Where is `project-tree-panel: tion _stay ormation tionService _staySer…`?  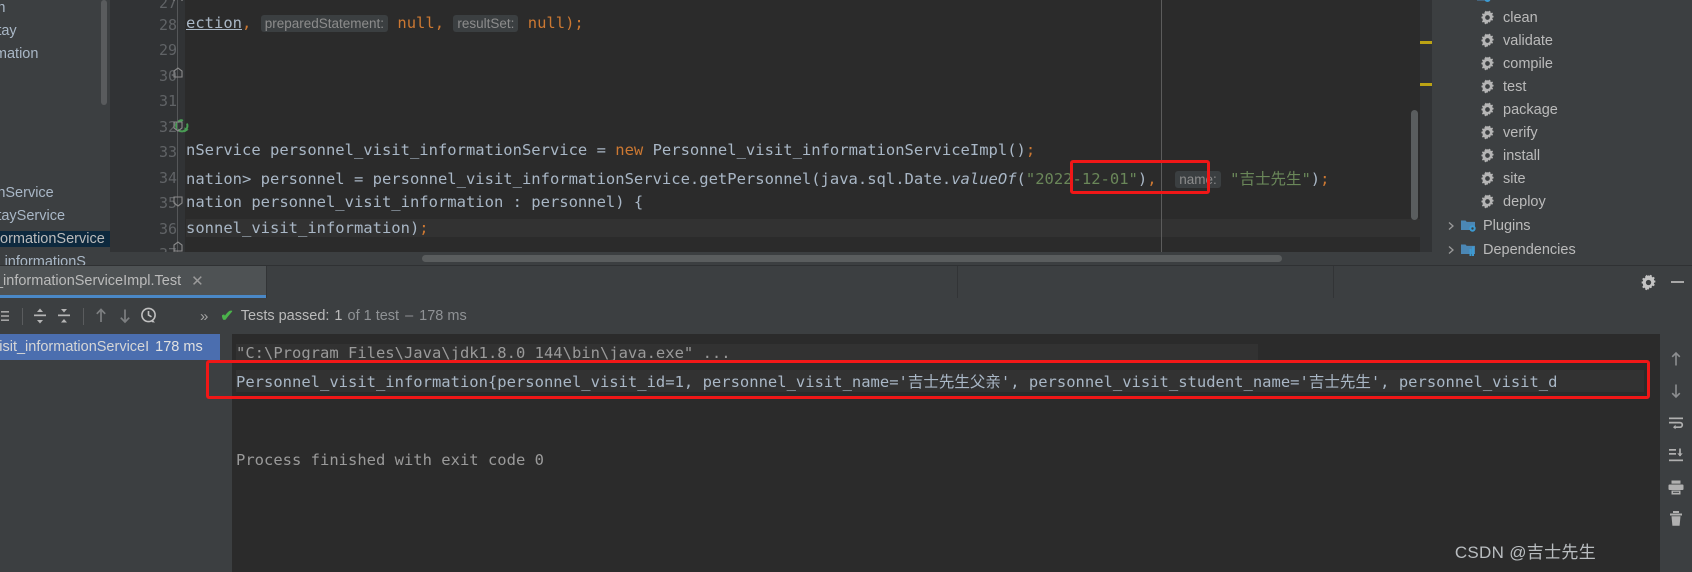 project-tree-panel: tion _stay ormation tionService _staySer… is located at coordinates (55, 145).